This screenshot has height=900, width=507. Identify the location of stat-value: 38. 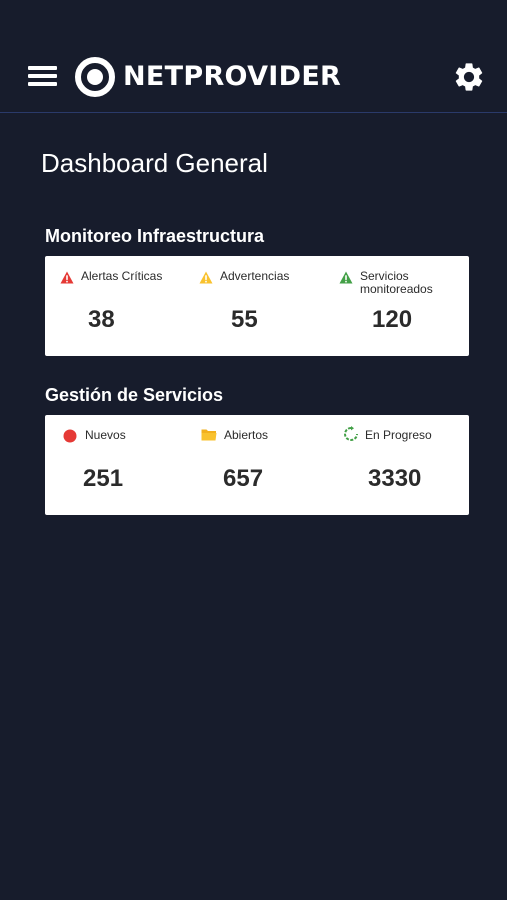
(101, 319).